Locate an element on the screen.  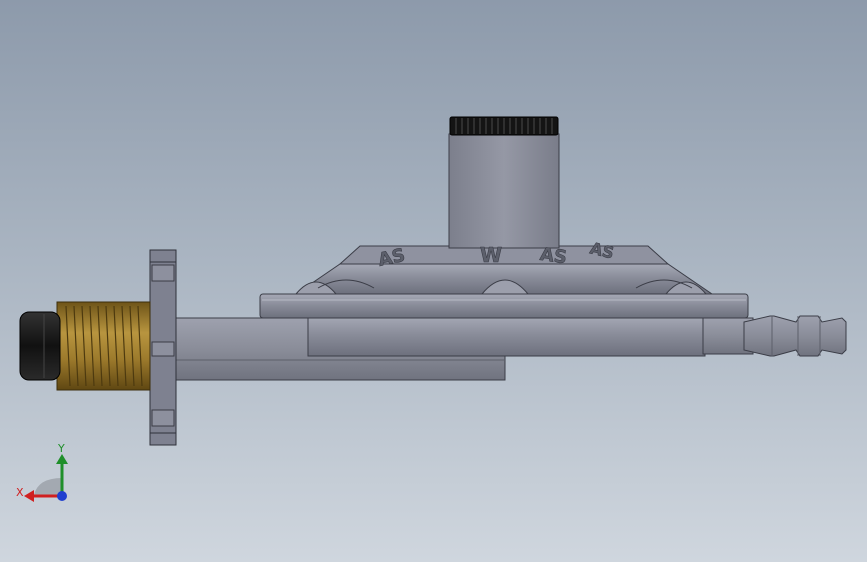
rubber-end-cap is located at coordinates (40, 346).